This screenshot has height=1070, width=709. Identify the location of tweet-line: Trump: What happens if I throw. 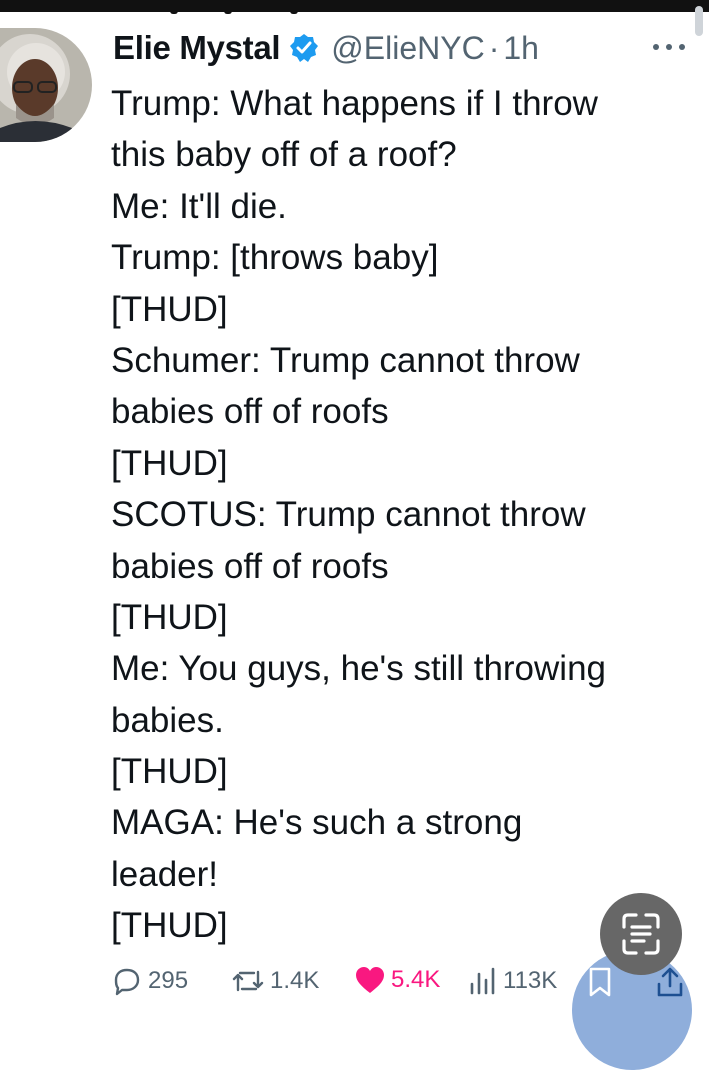
(354, 103).